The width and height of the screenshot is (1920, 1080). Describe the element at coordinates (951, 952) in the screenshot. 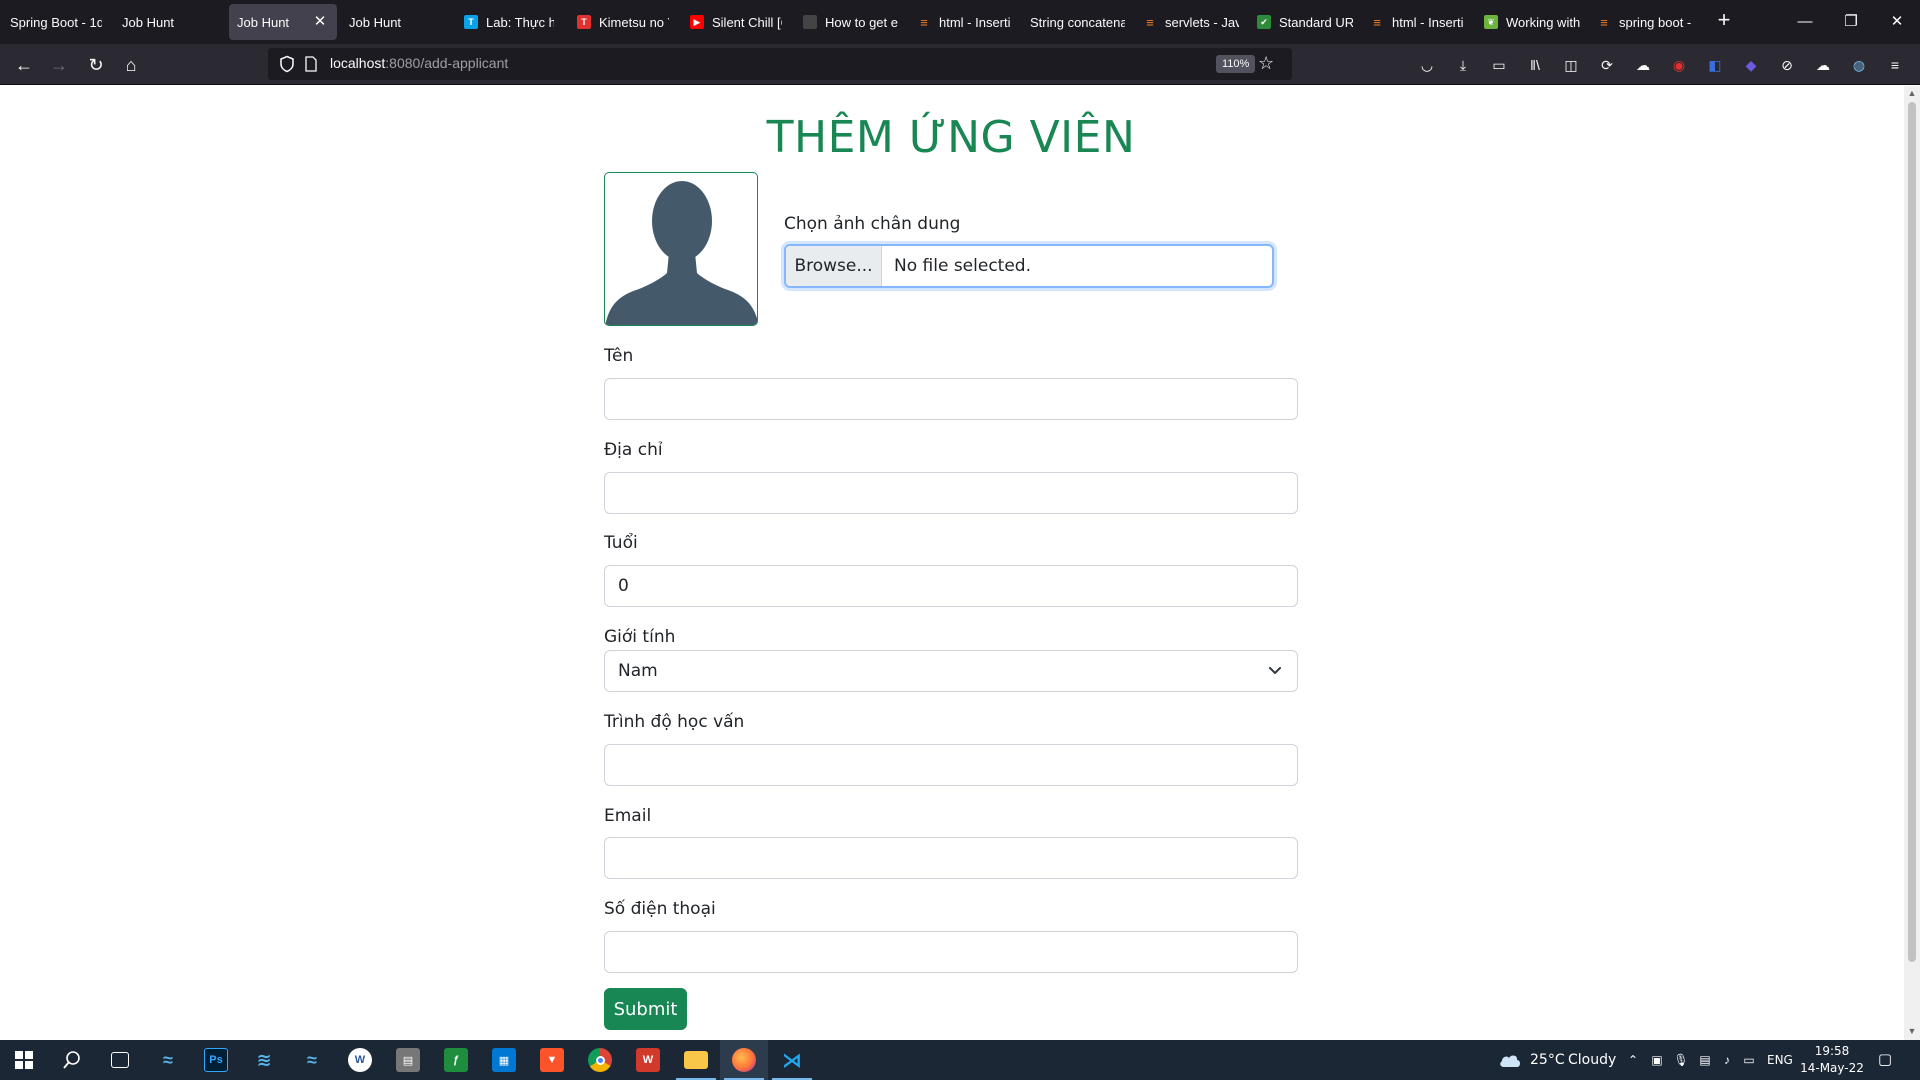

I see `phone-input` at that location.